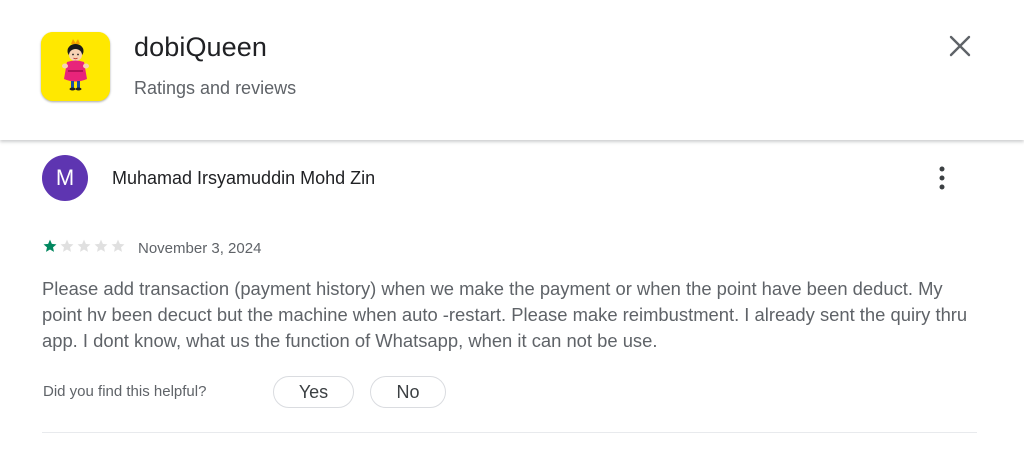 The width and height of the screenshot is (1024, 454). I want to click on dobiqueen-mascot-icon, so click(75, 66).